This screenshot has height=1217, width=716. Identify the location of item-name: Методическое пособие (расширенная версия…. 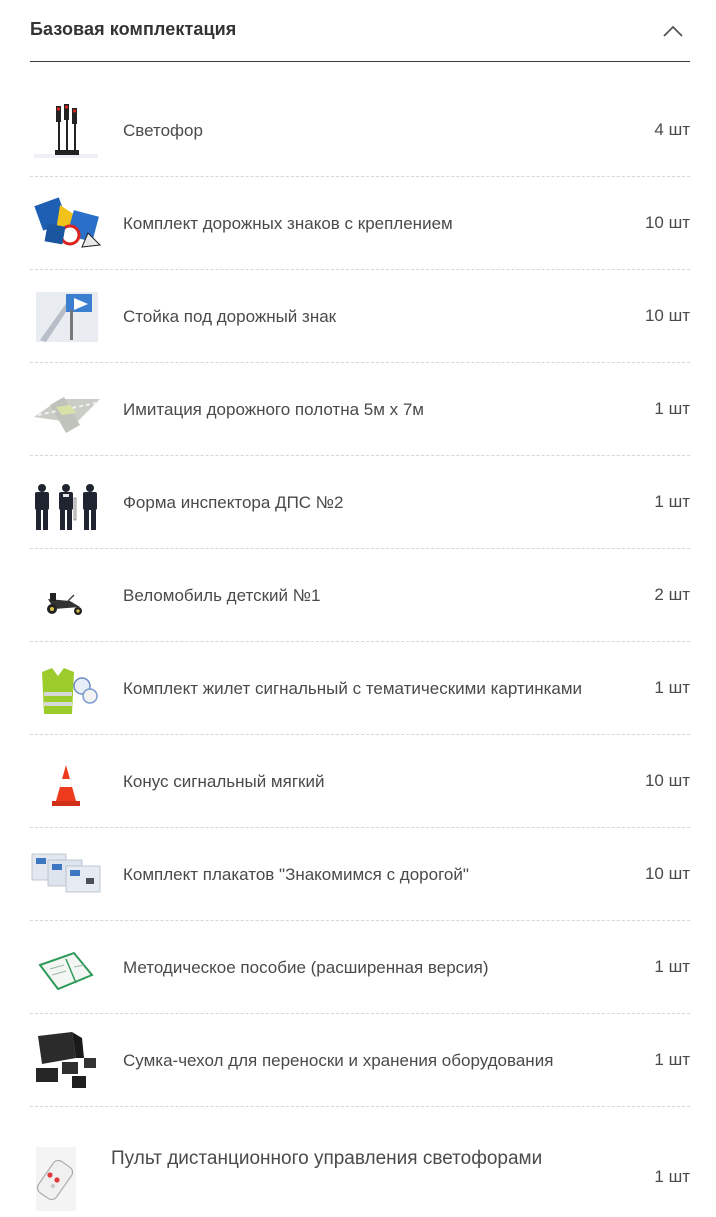
(306, 967).